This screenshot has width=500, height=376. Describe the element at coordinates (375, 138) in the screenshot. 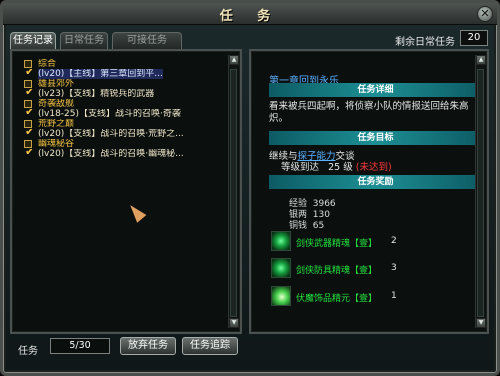

I see `section-goal-header: 任务目标` at that location.